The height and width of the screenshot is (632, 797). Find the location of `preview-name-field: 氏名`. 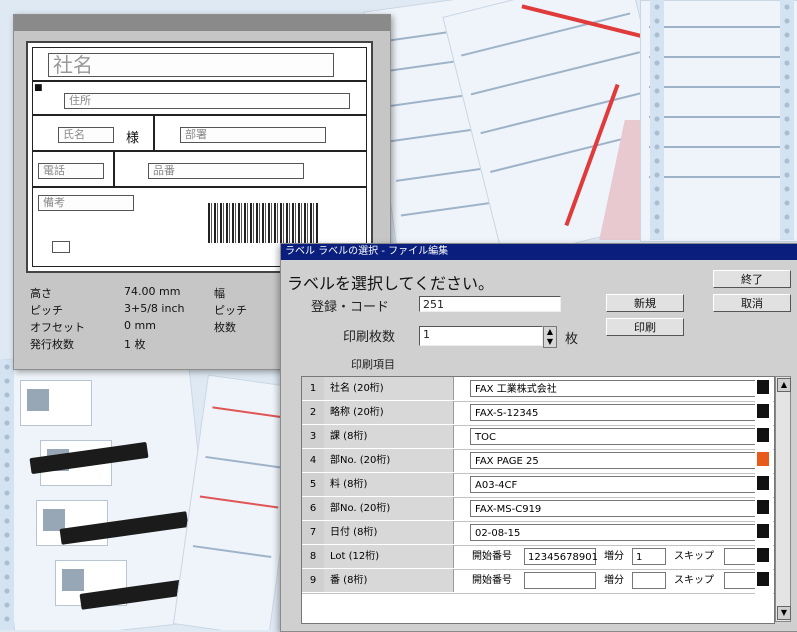

preview-name-field: 氏名 is located at coordinates (86, 135).